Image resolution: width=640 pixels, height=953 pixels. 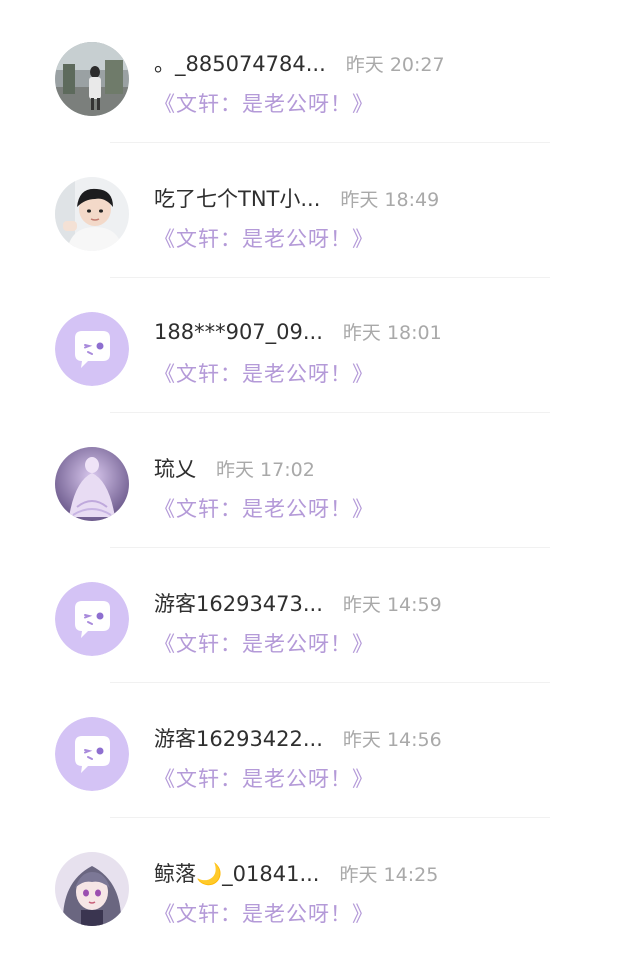 I want to click on message-row: 游客16293473... 昨天 14:59 《文轩：是老公呀！》, so click(x=320, y=615).